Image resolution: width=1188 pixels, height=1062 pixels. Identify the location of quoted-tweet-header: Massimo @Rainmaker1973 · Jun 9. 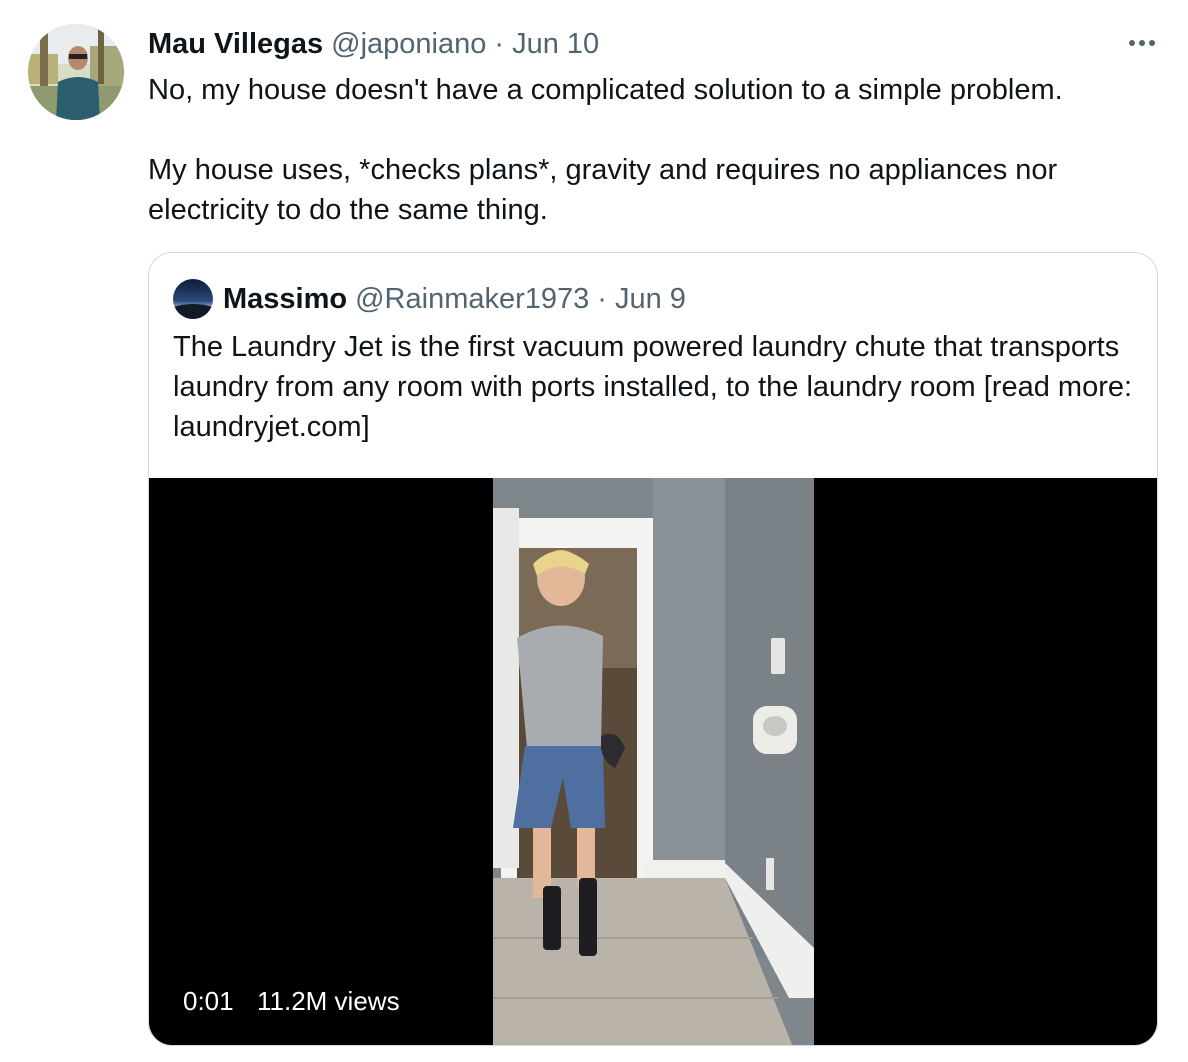
(429, 299).